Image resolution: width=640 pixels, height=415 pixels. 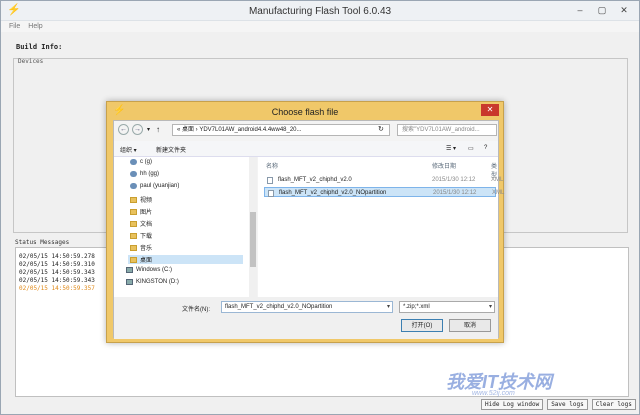 What do you see at coordinates (381, 129) in the screenshot?
I see `refresh-icon: ↻` at bounding box center [381, 129].